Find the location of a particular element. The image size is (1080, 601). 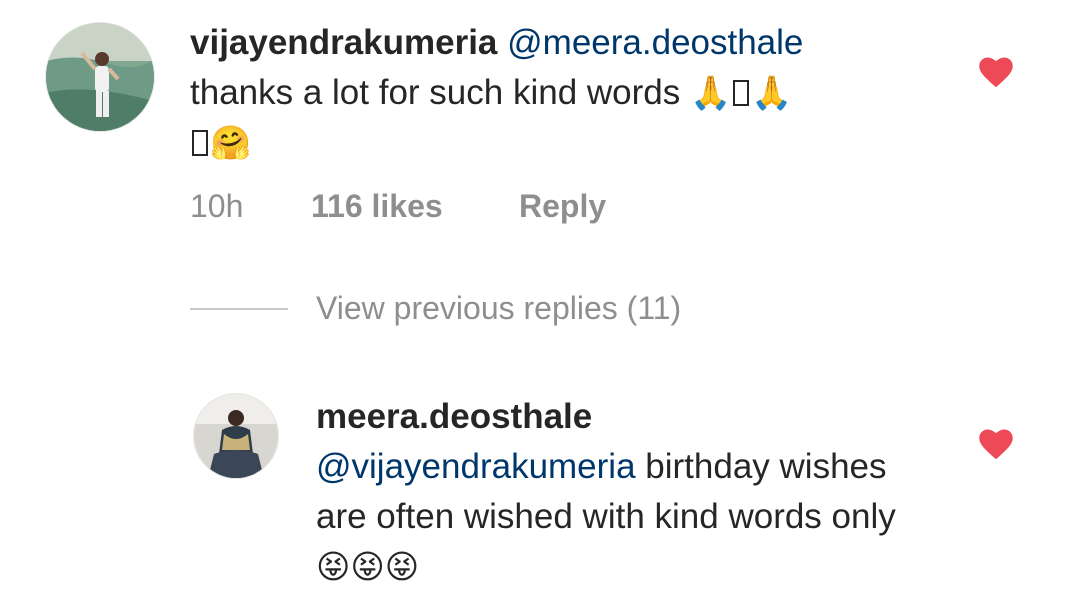

comment-username: vijayendrakumeria is located at coordinates (343, 42).